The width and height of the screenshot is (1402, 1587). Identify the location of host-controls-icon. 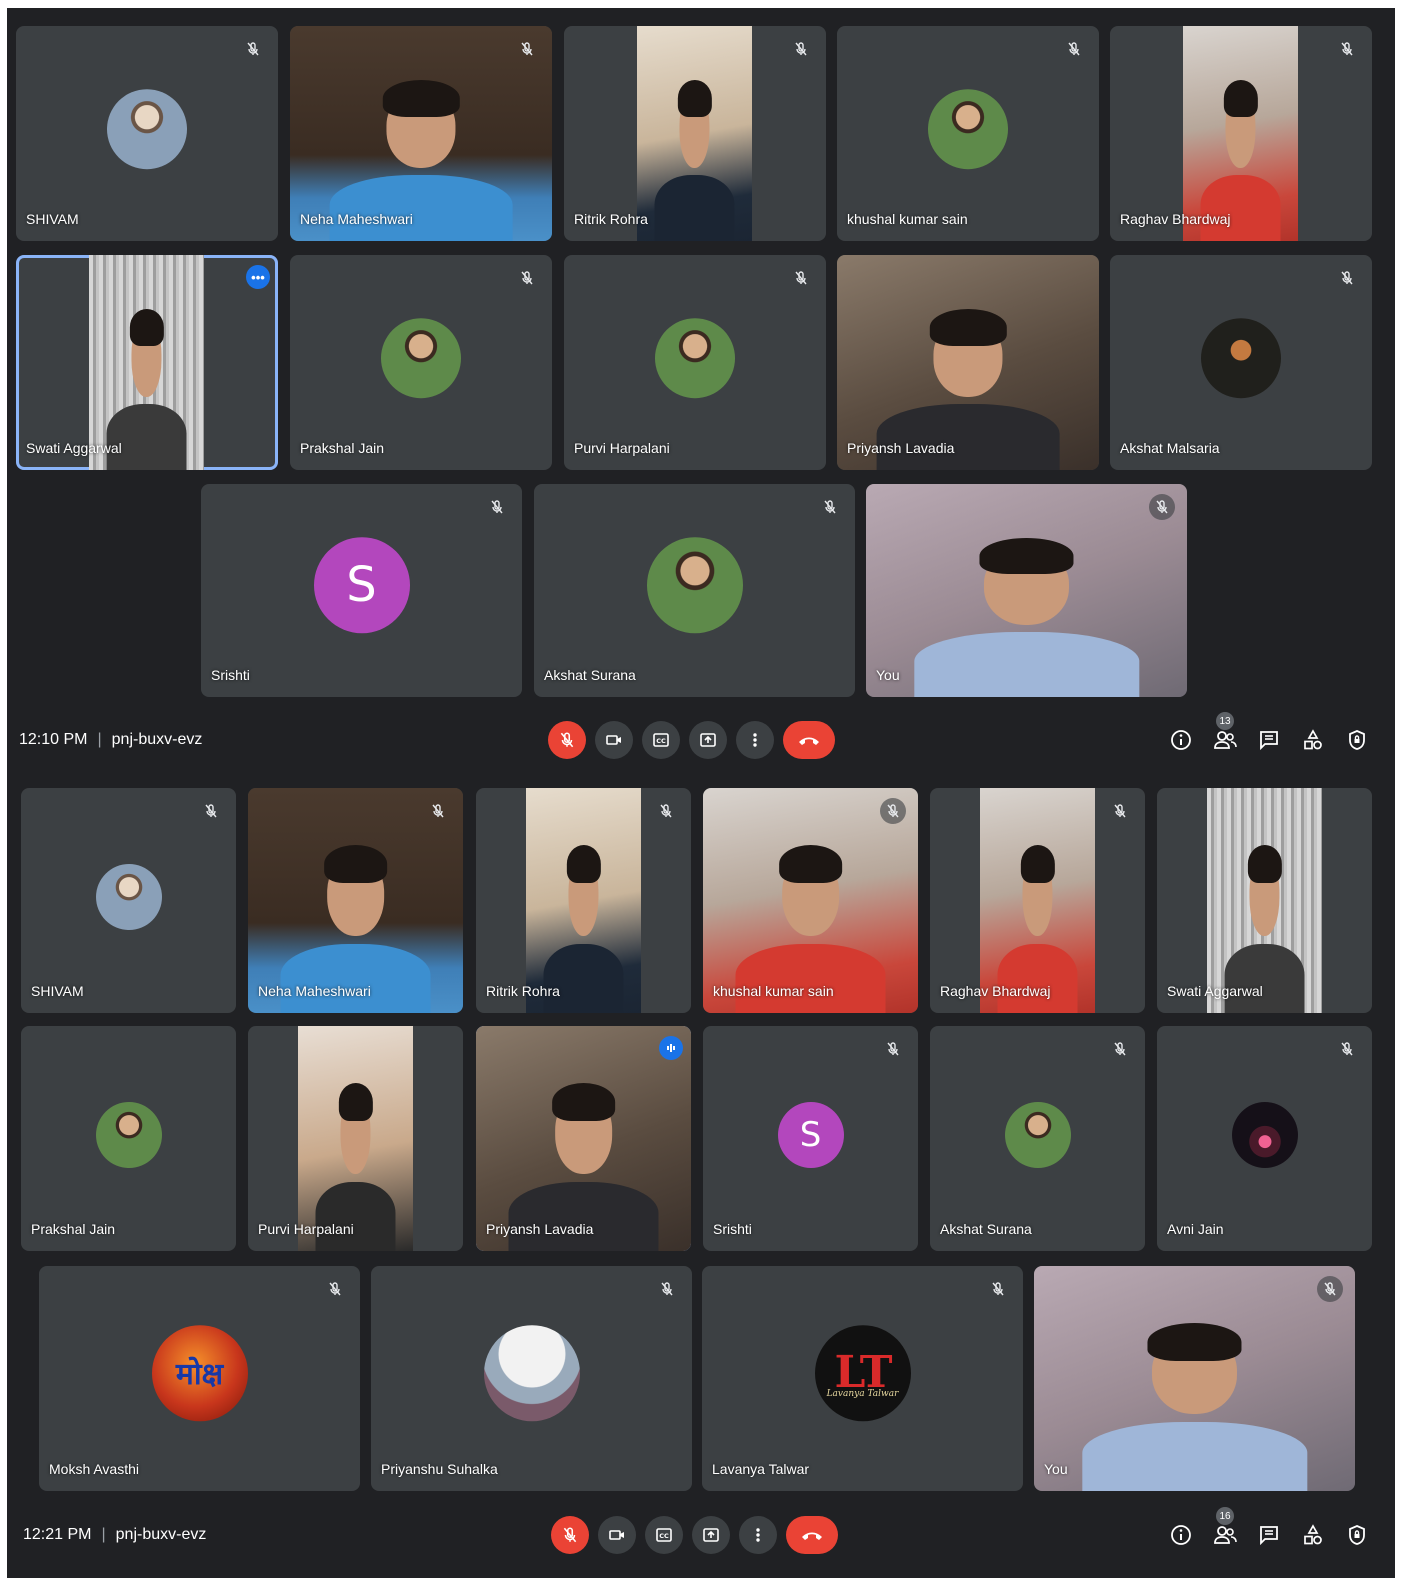
(1357, 1535).